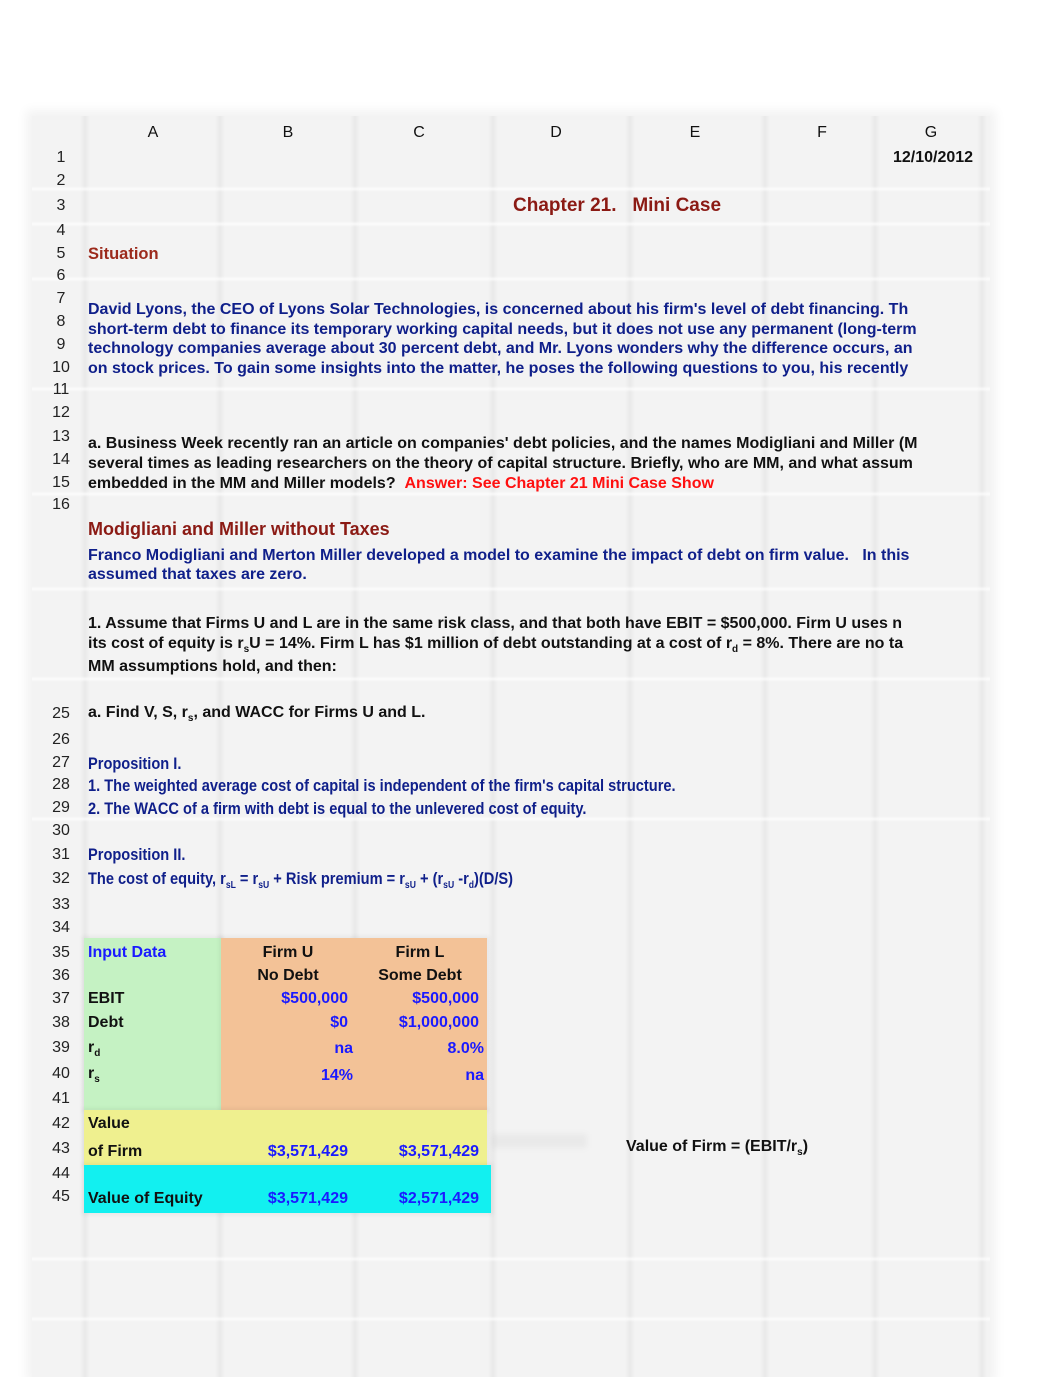 The height and width of the screenshot is (1377, 1062). I want to click on firm-u-subheader: No Debt, so click(288, 976).